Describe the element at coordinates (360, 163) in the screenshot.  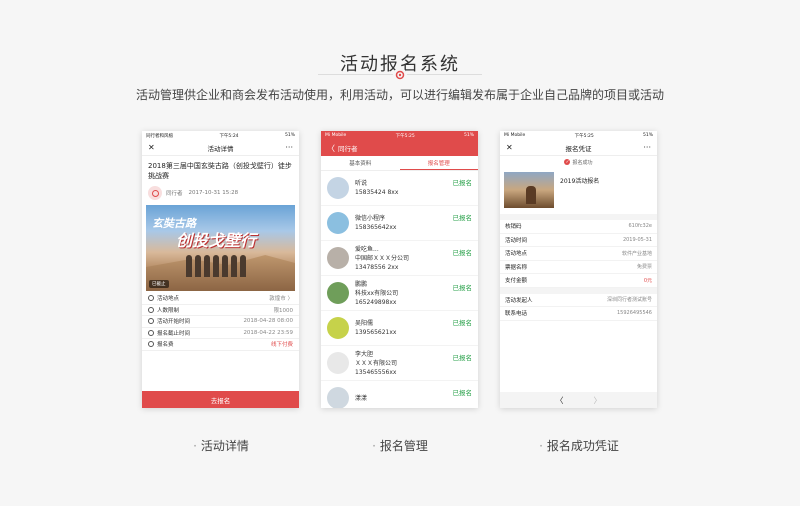
I see `tab-basic-info: 基本资料` at that location.